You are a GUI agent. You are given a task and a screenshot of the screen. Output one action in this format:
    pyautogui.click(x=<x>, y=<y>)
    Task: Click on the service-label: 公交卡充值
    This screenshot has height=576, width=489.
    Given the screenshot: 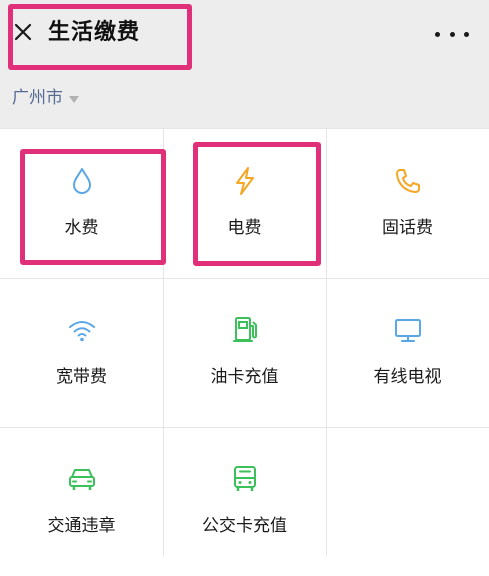 What is the action you would take?
    pyautogui.click(x=244, y=526)
    